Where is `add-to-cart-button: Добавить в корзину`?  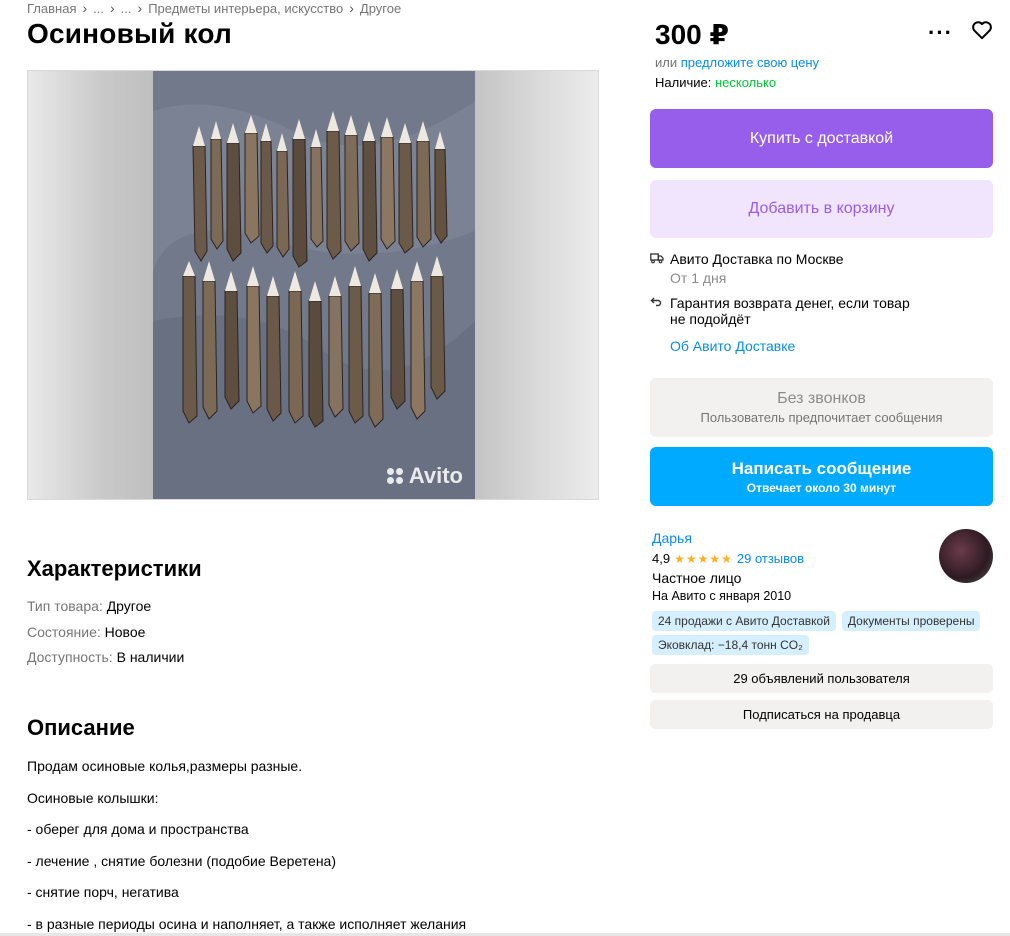
add-to-cart-button: Добавить в корзину is located at coordinates (821, 209).